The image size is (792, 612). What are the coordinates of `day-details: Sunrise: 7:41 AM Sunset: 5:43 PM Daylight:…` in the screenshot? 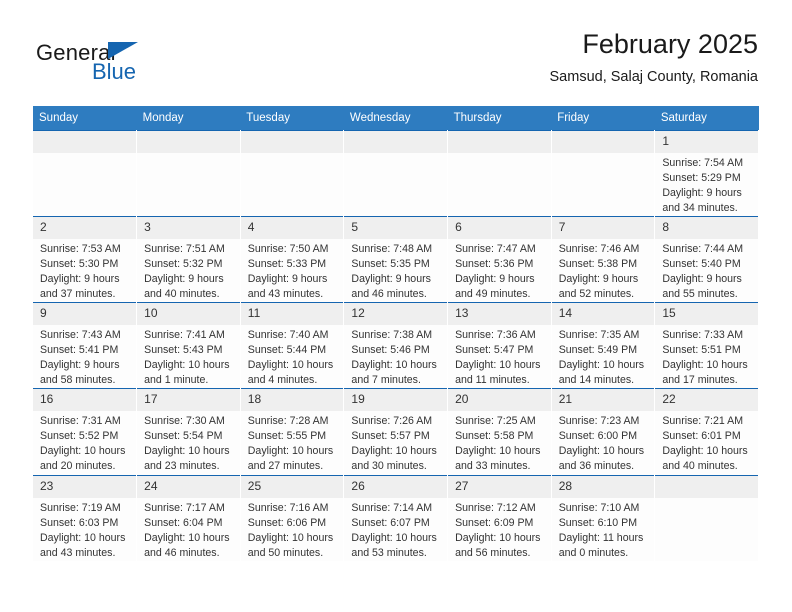 It's located at (188, 356).